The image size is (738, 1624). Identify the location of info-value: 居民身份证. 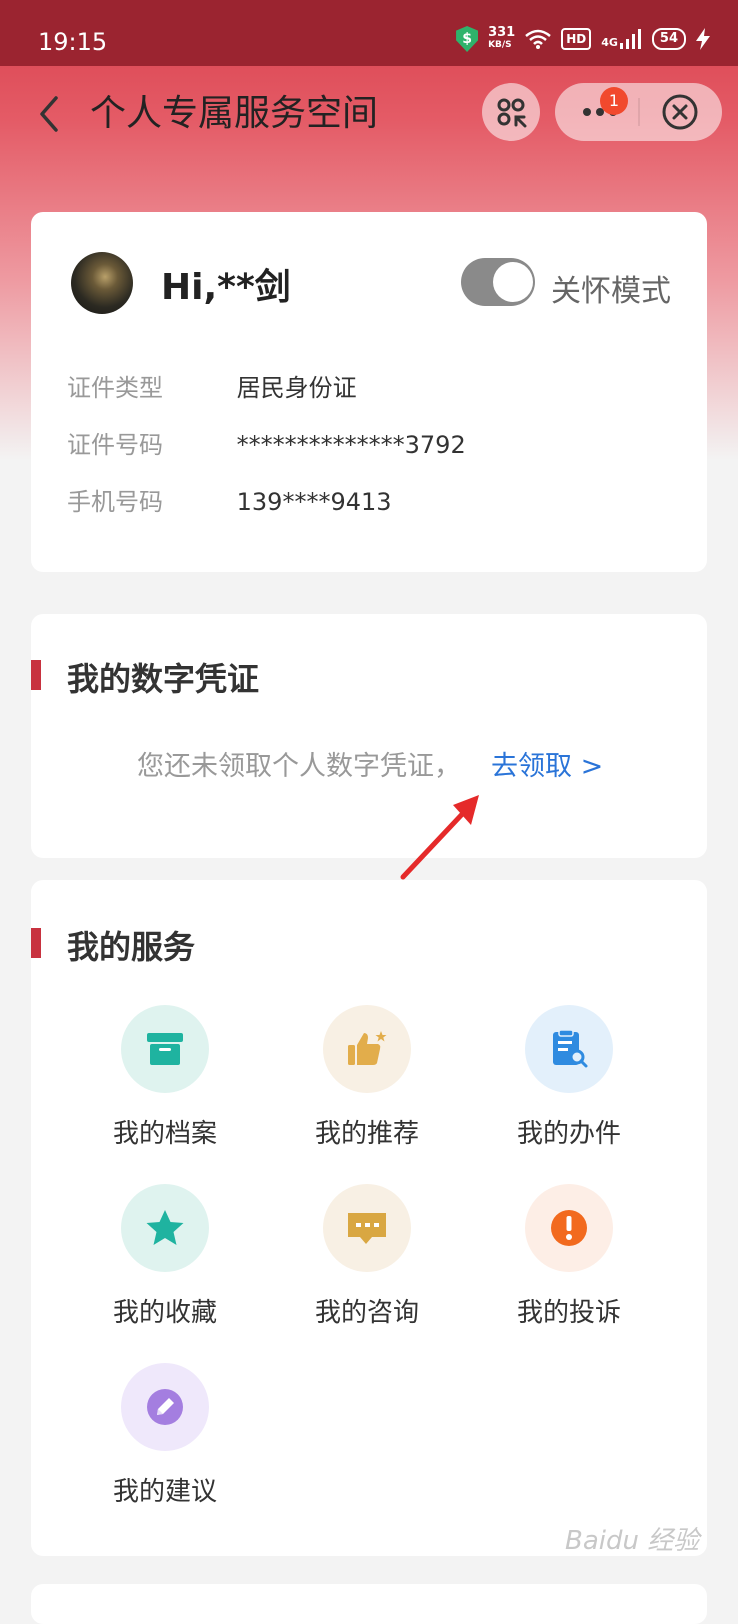
(296, 388).